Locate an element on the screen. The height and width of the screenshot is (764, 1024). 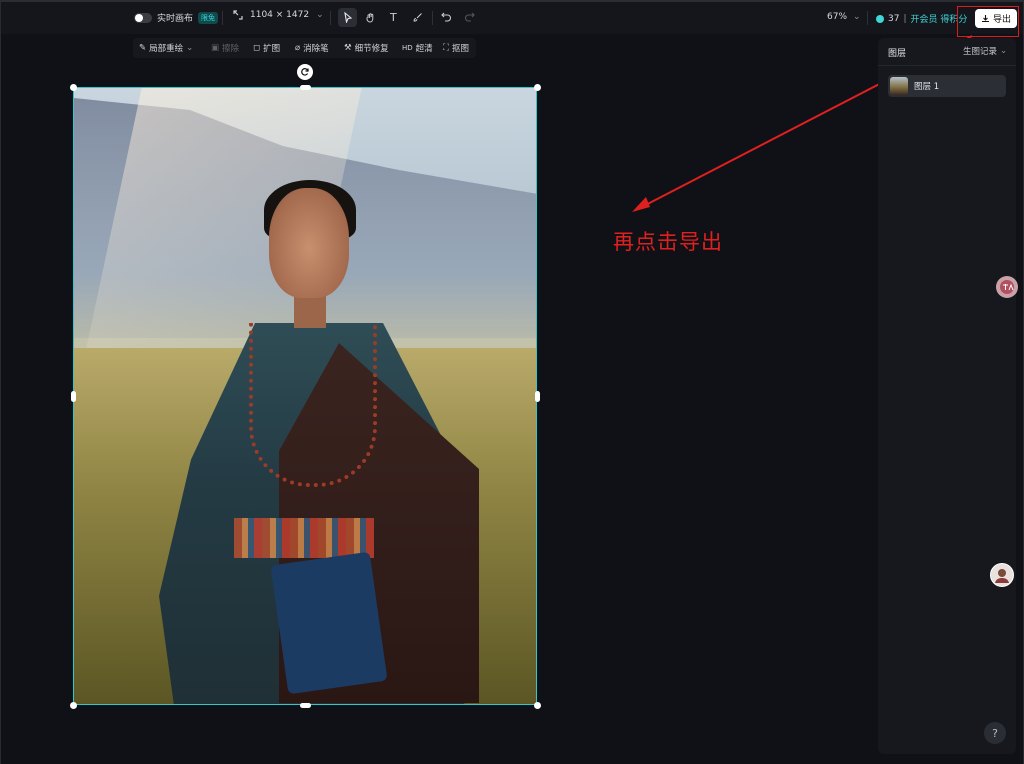
image-figure-sash is located at coordinates (304, 538).